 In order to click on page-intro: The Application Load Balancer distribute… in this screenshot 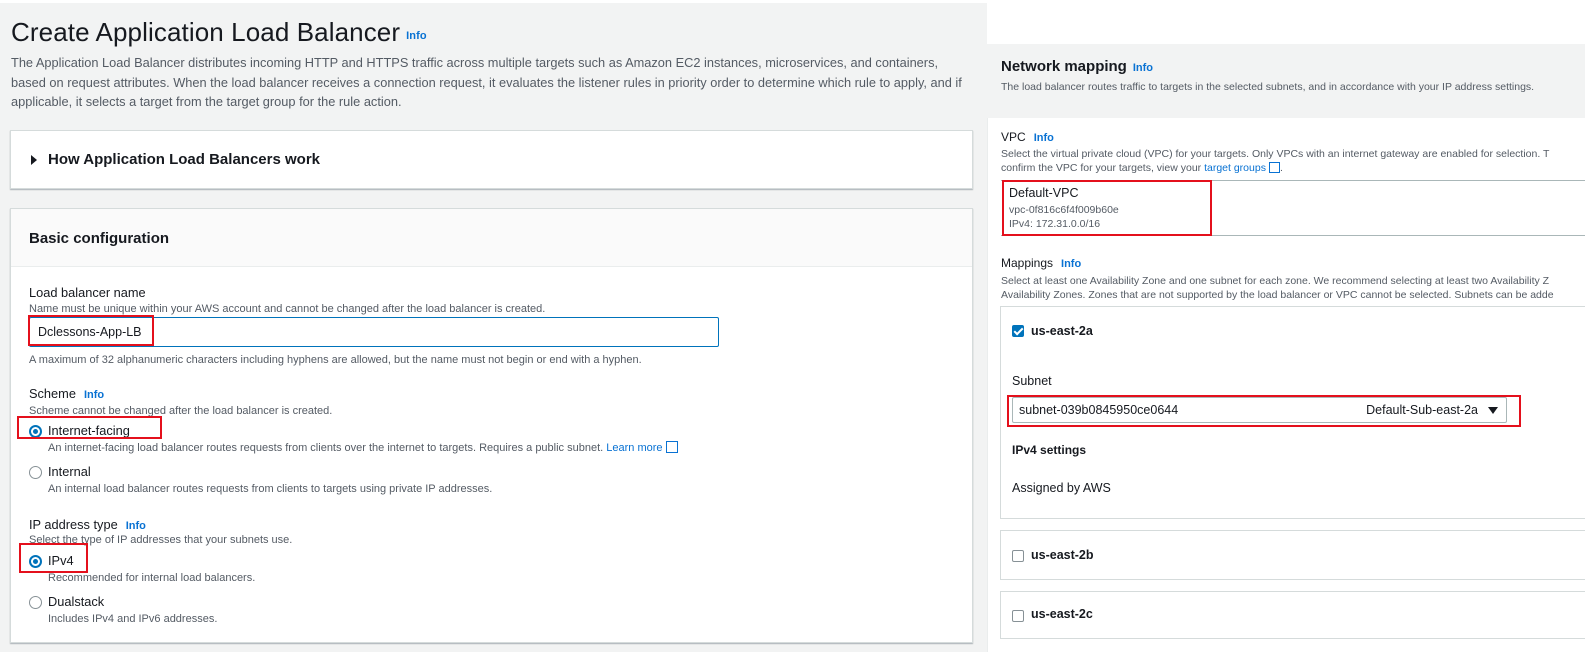, I will do `click(486, 82)`.